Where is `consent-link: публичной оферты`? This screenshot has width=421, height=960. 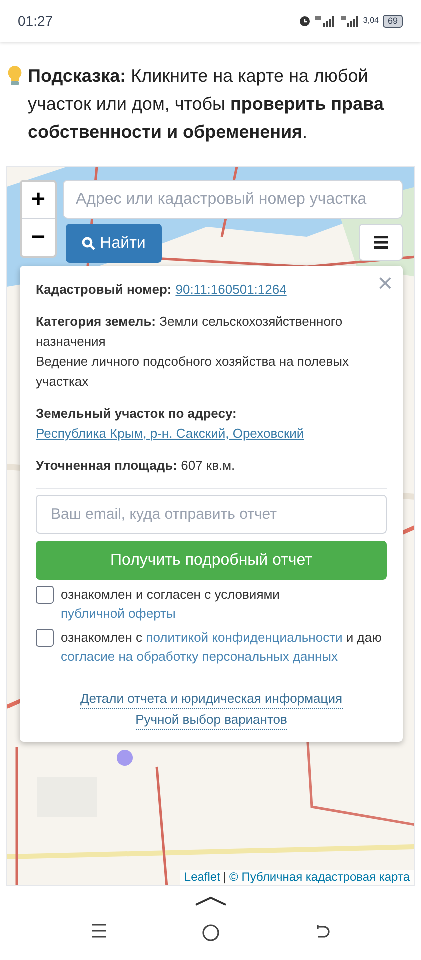
consent-link: публичной оферты is located at coordinates (118, 613).